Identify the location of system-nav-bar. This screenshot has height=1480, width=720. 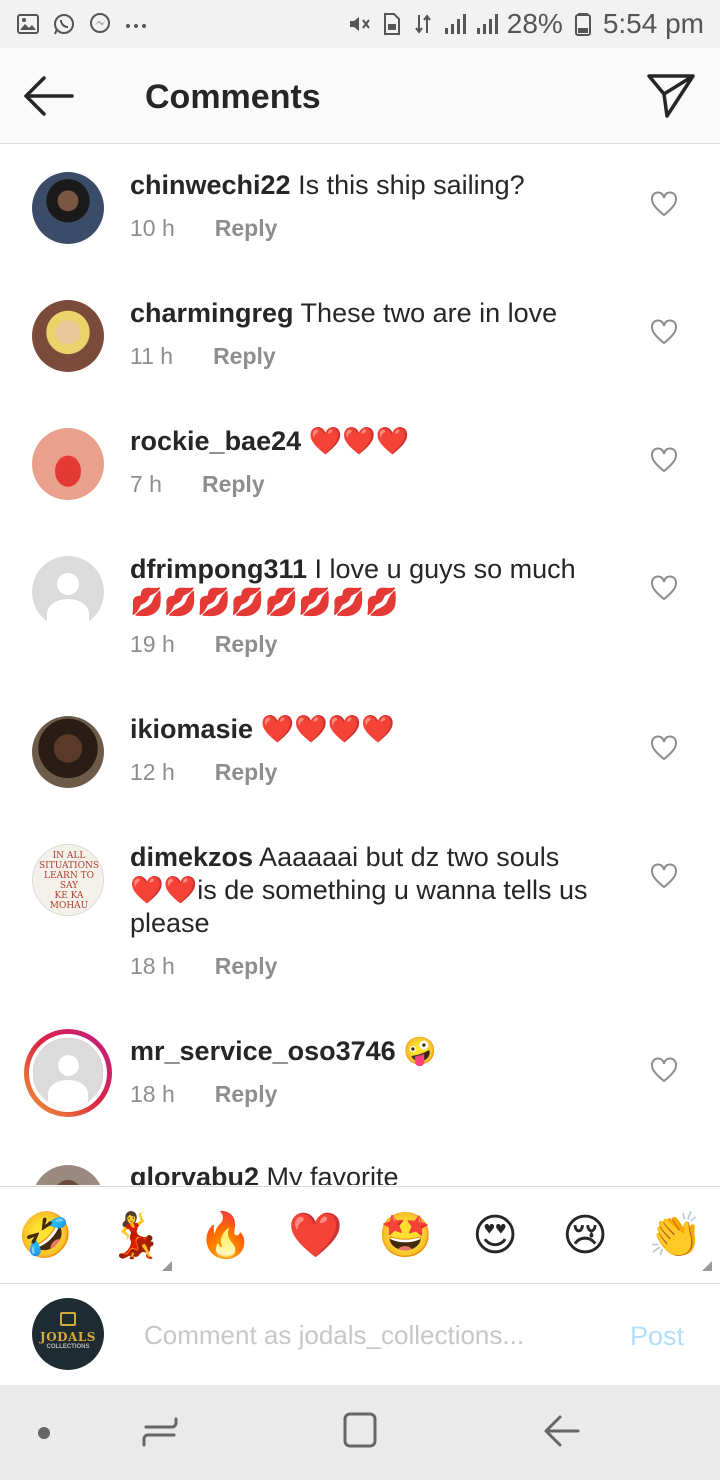
(360, 1432).